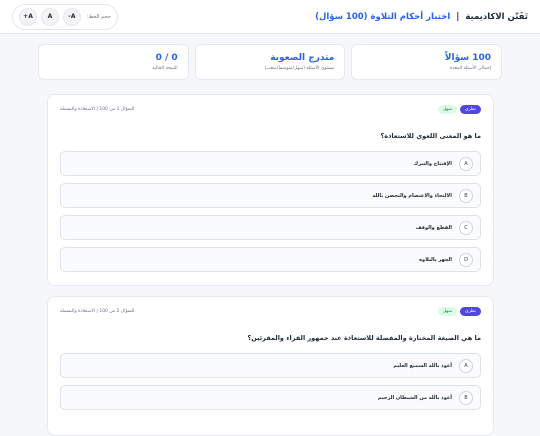  Describe the element at coordinates (430, 136) in the screenshot. I see `question-text: ما هو المعنى اللغوي للاستعاذة؟` at that location.